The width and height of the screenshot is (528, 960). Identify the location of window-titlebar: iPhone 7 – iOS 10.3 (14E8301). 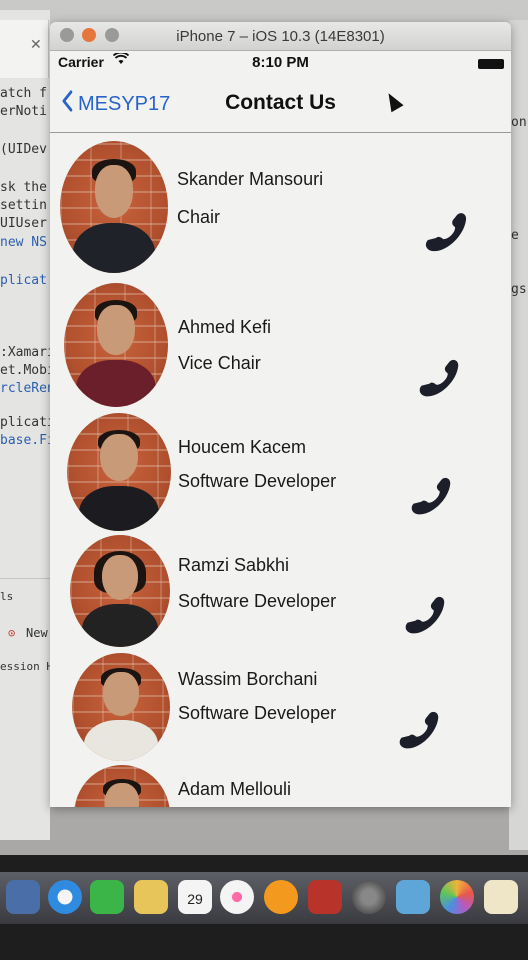
(280, 36).